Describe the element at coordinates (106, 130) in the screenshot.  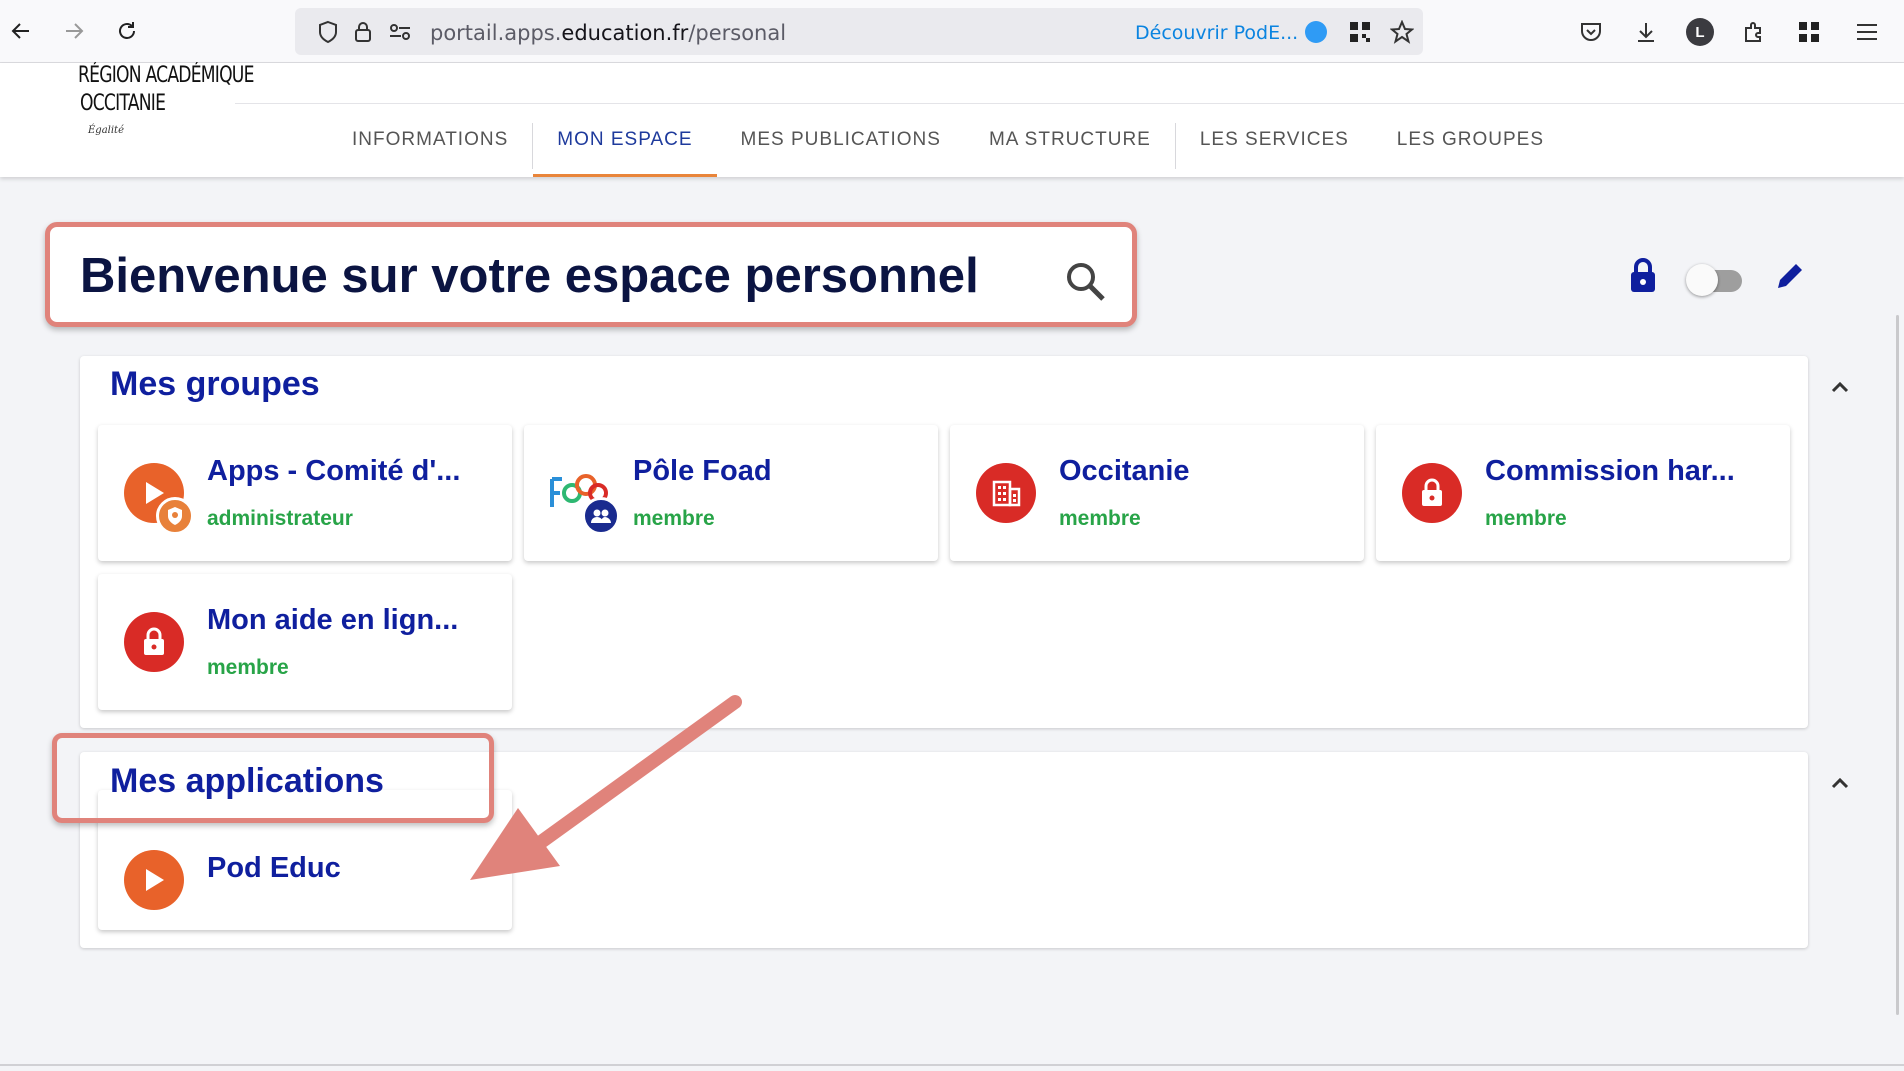
I see `logo-line3: Égalité` at that location.